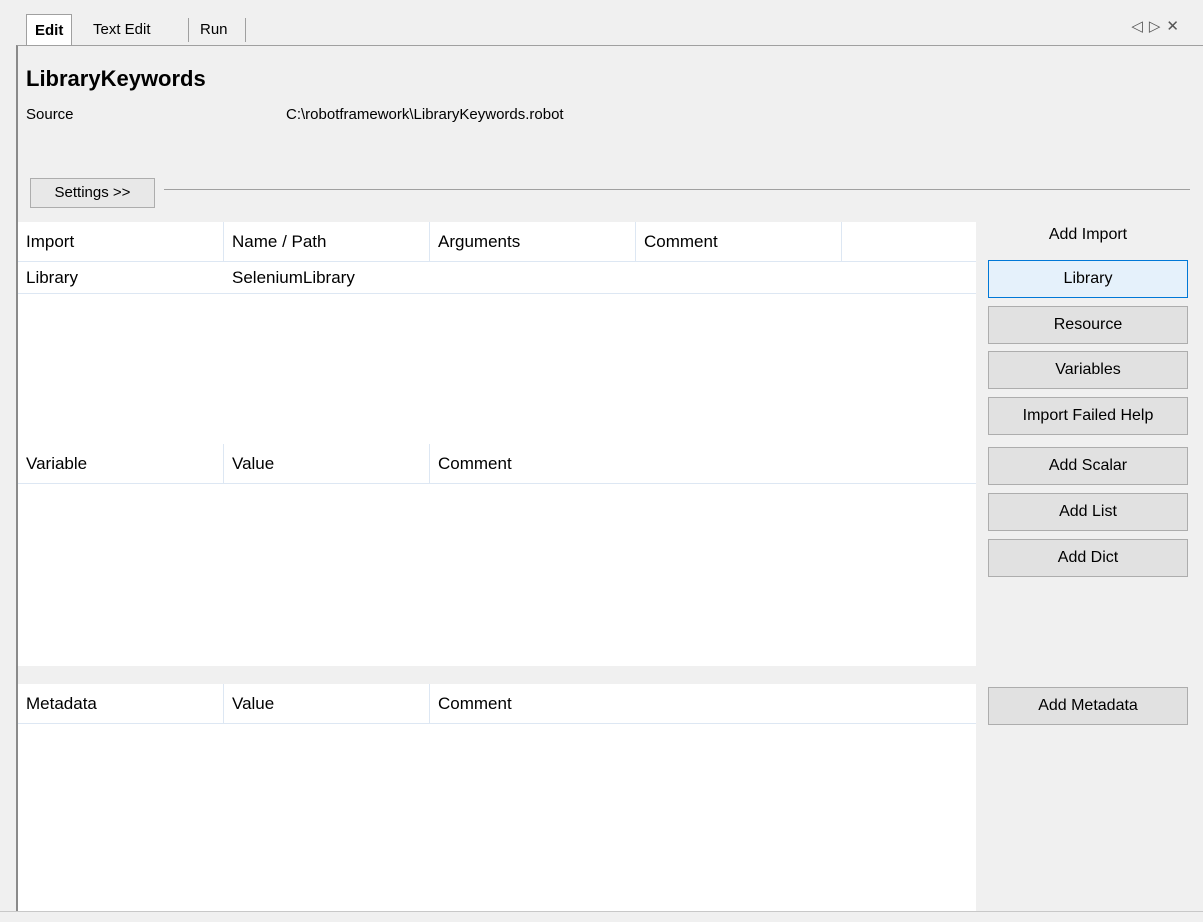 This screenshot has height=922, width=1203. What do you see at coordinates (289, 278) in the screenshot?
I see `import-name-cell: SeleniumLibrary` at bounding box center [289, 278].